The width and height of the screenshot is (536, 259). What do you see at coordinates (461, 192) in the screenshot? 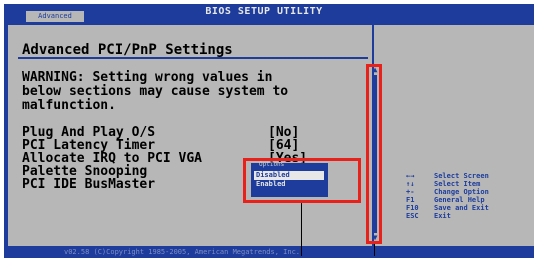
I see `help-desc: Change Option` at bounding box center [461, 192].